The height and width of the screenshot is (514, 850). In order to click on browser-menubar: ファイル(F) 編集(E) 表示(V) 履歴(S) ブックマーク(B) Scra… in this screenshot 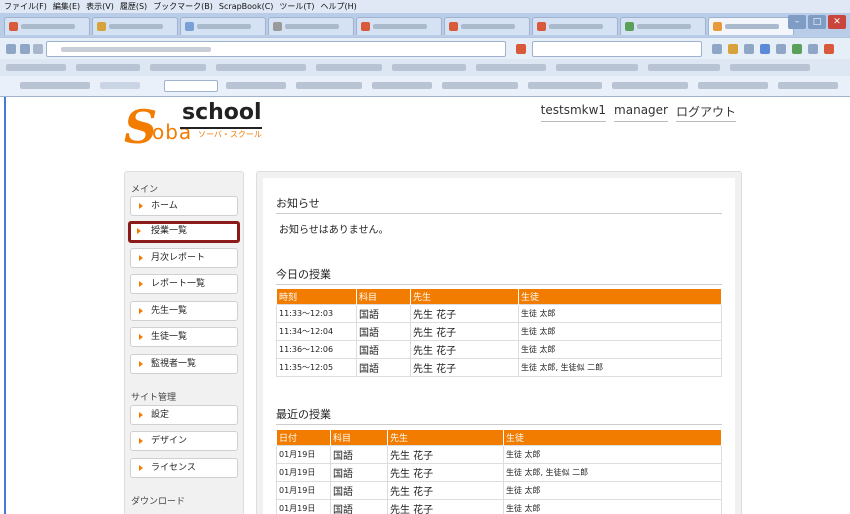, I will do `click(425, 6)`.